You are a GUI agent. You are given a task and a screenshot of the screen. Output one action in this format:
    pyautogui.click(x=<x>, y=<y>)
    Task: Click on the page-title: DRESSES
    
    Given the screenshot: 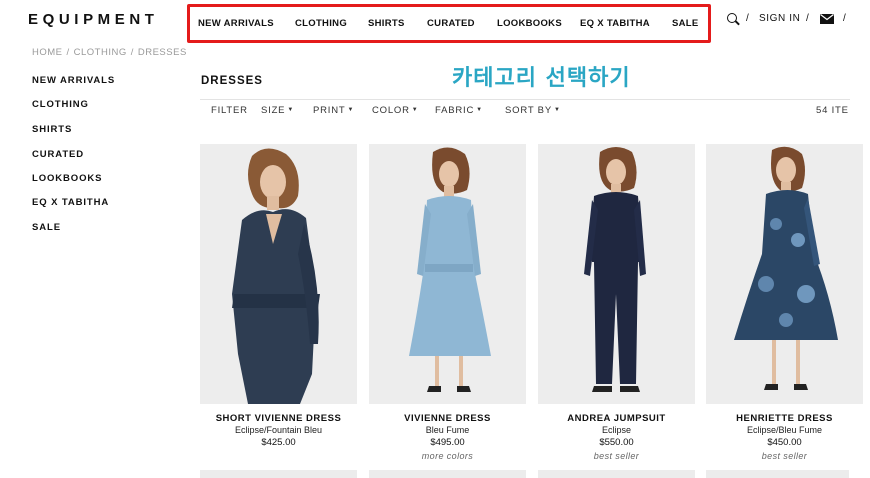 What is the action you would take?
    pyautogui.click(x=232, y=81)
    